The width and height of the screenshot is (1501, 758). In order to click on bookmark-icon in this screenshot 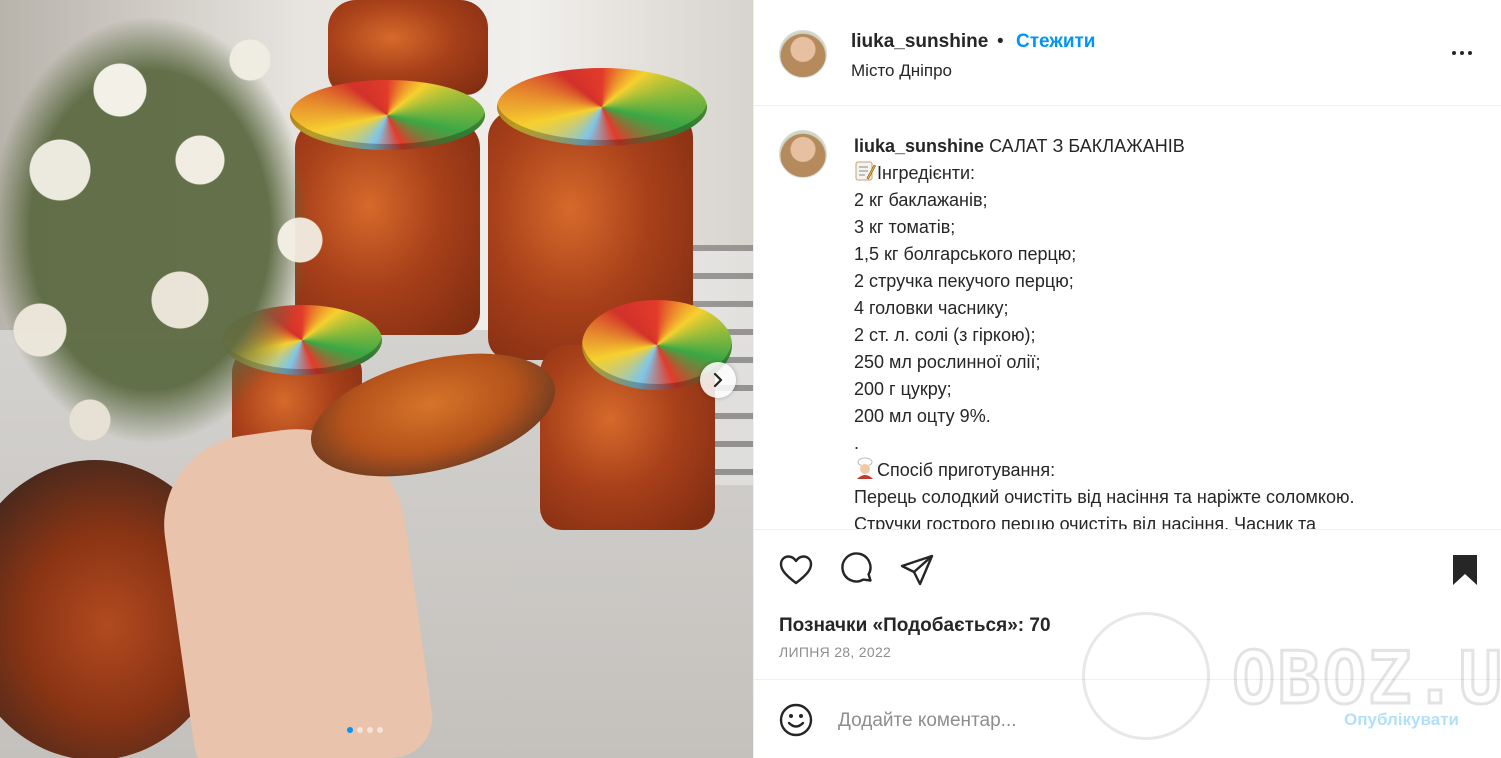, I will do `click(1465, 570)`.